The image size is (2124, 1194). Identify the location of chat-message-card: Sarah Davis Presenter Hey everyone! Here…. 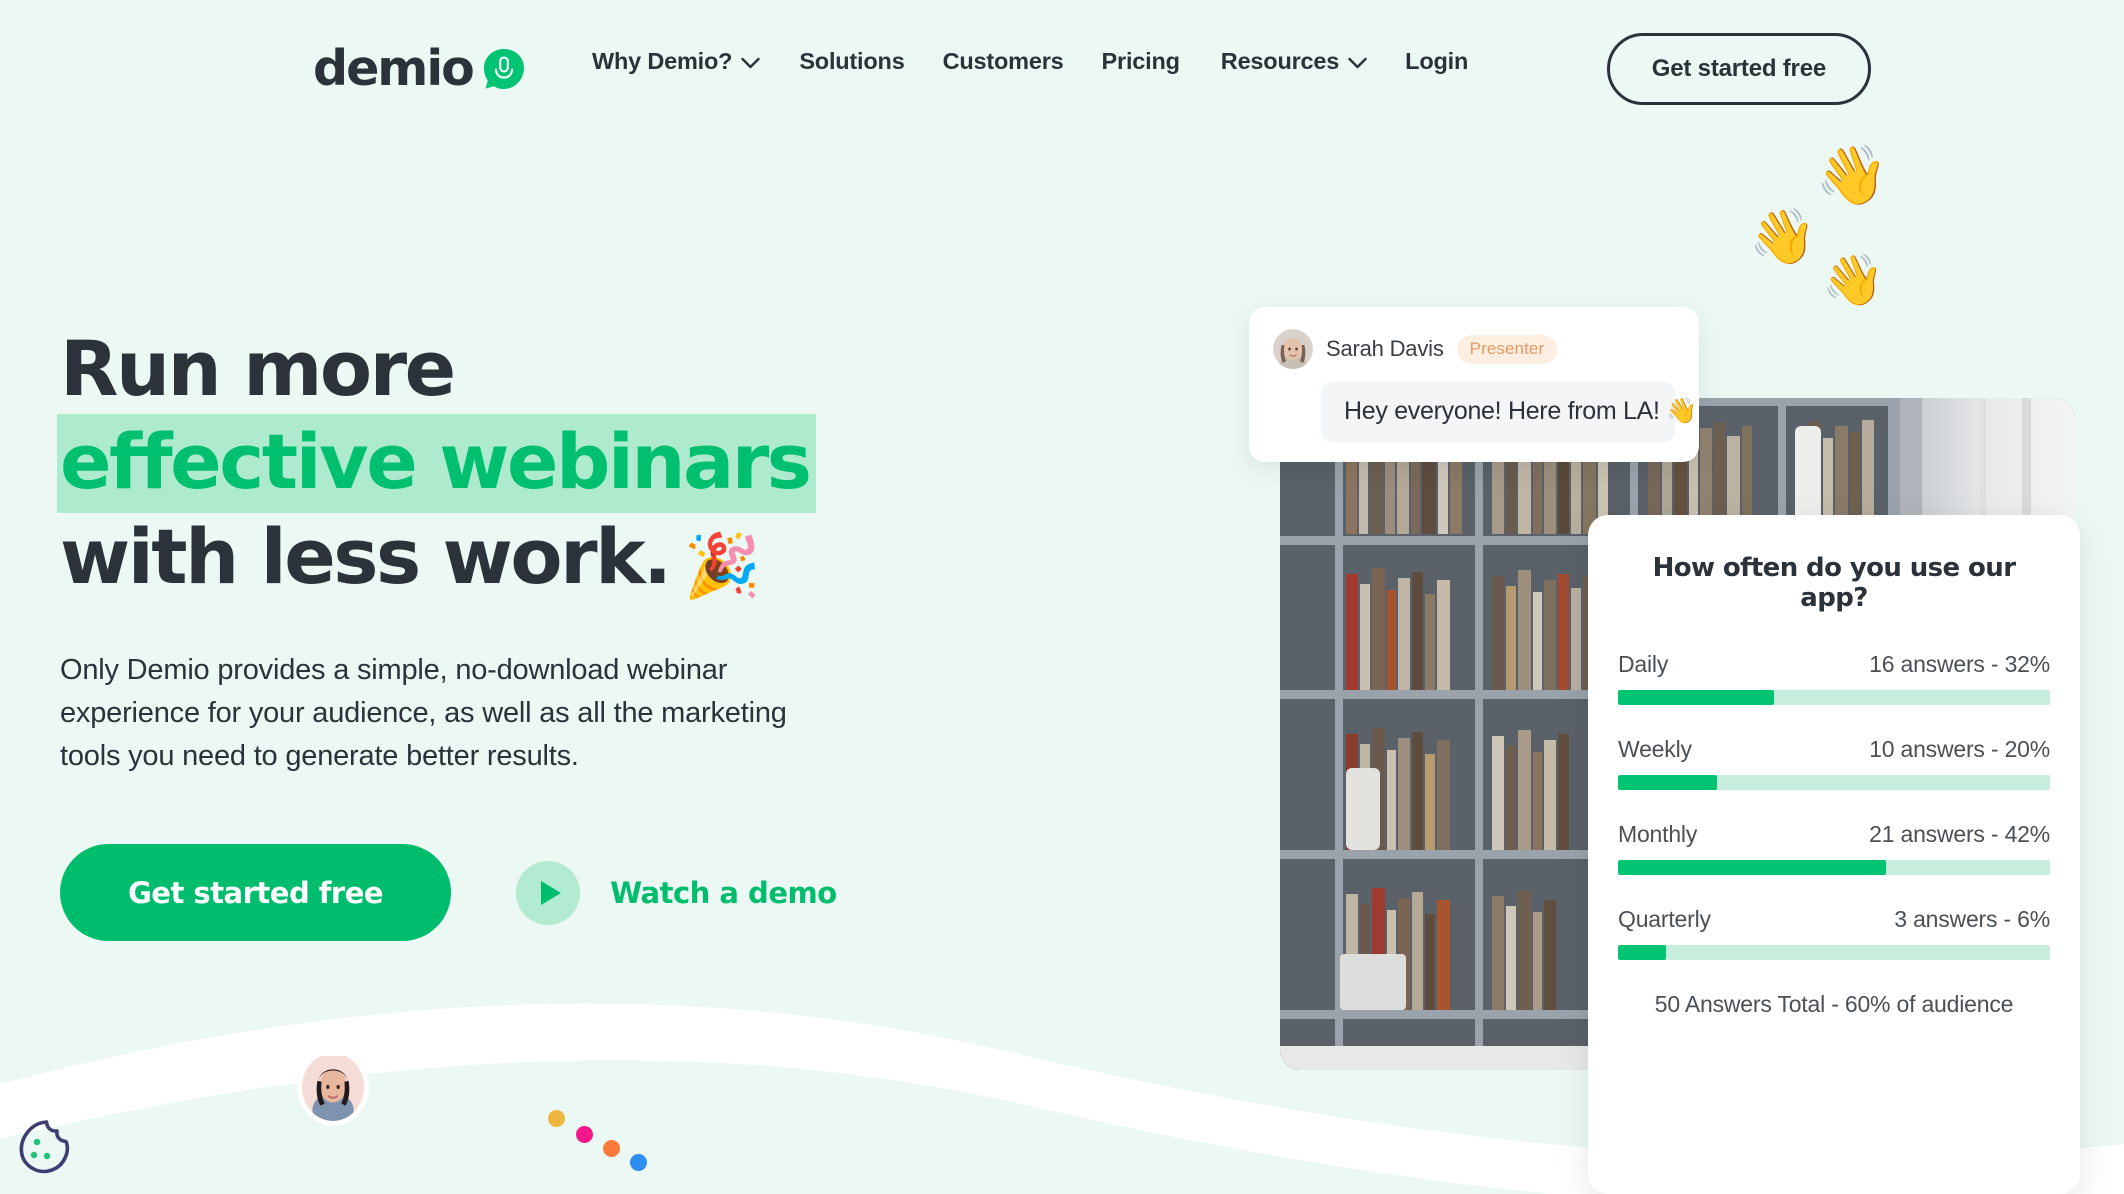
(1474, 384).